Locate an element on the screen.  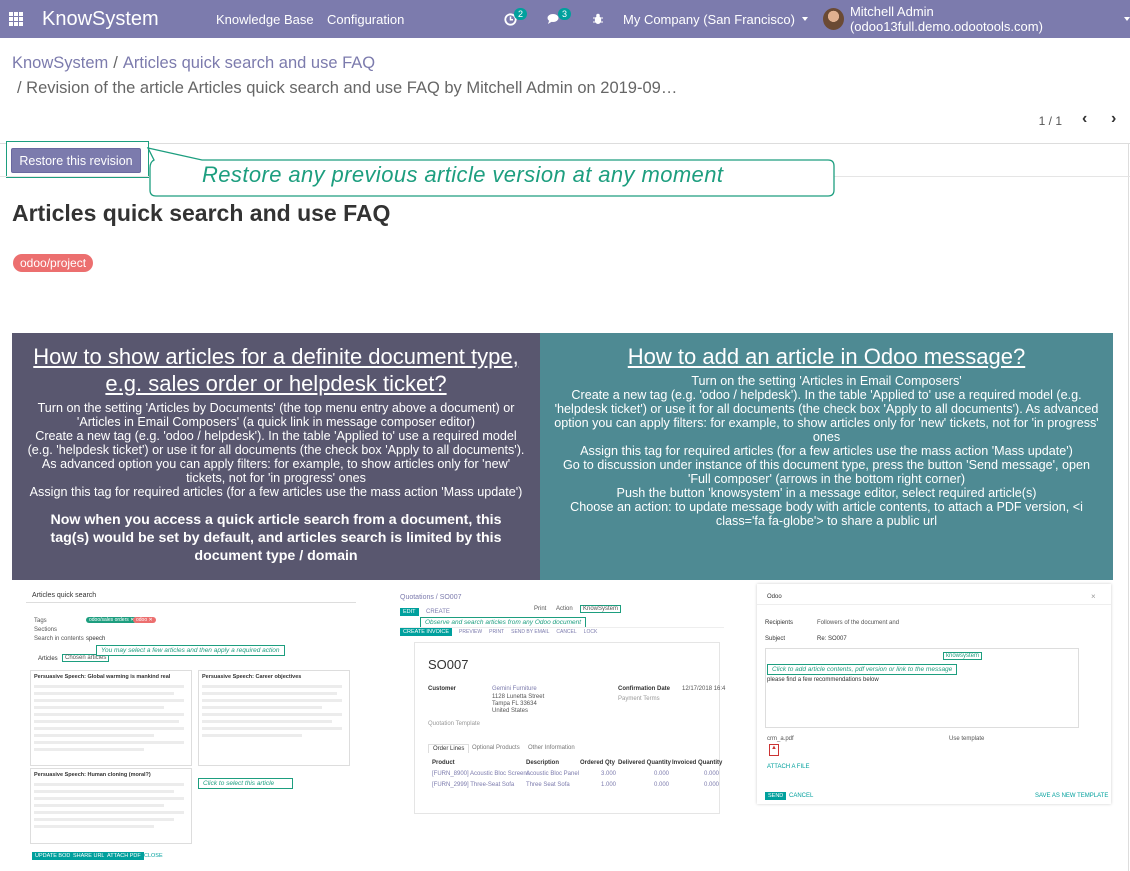
restore-revision-button: Restore this revision is located at coordinates (76, 160).